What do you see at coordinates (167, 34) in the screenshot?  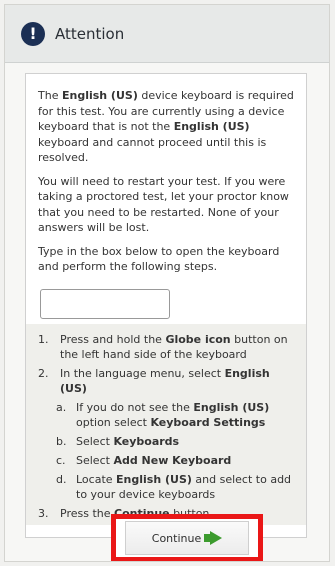 I see `dialog-header: ! Attention` at bounding box center [167, 34].